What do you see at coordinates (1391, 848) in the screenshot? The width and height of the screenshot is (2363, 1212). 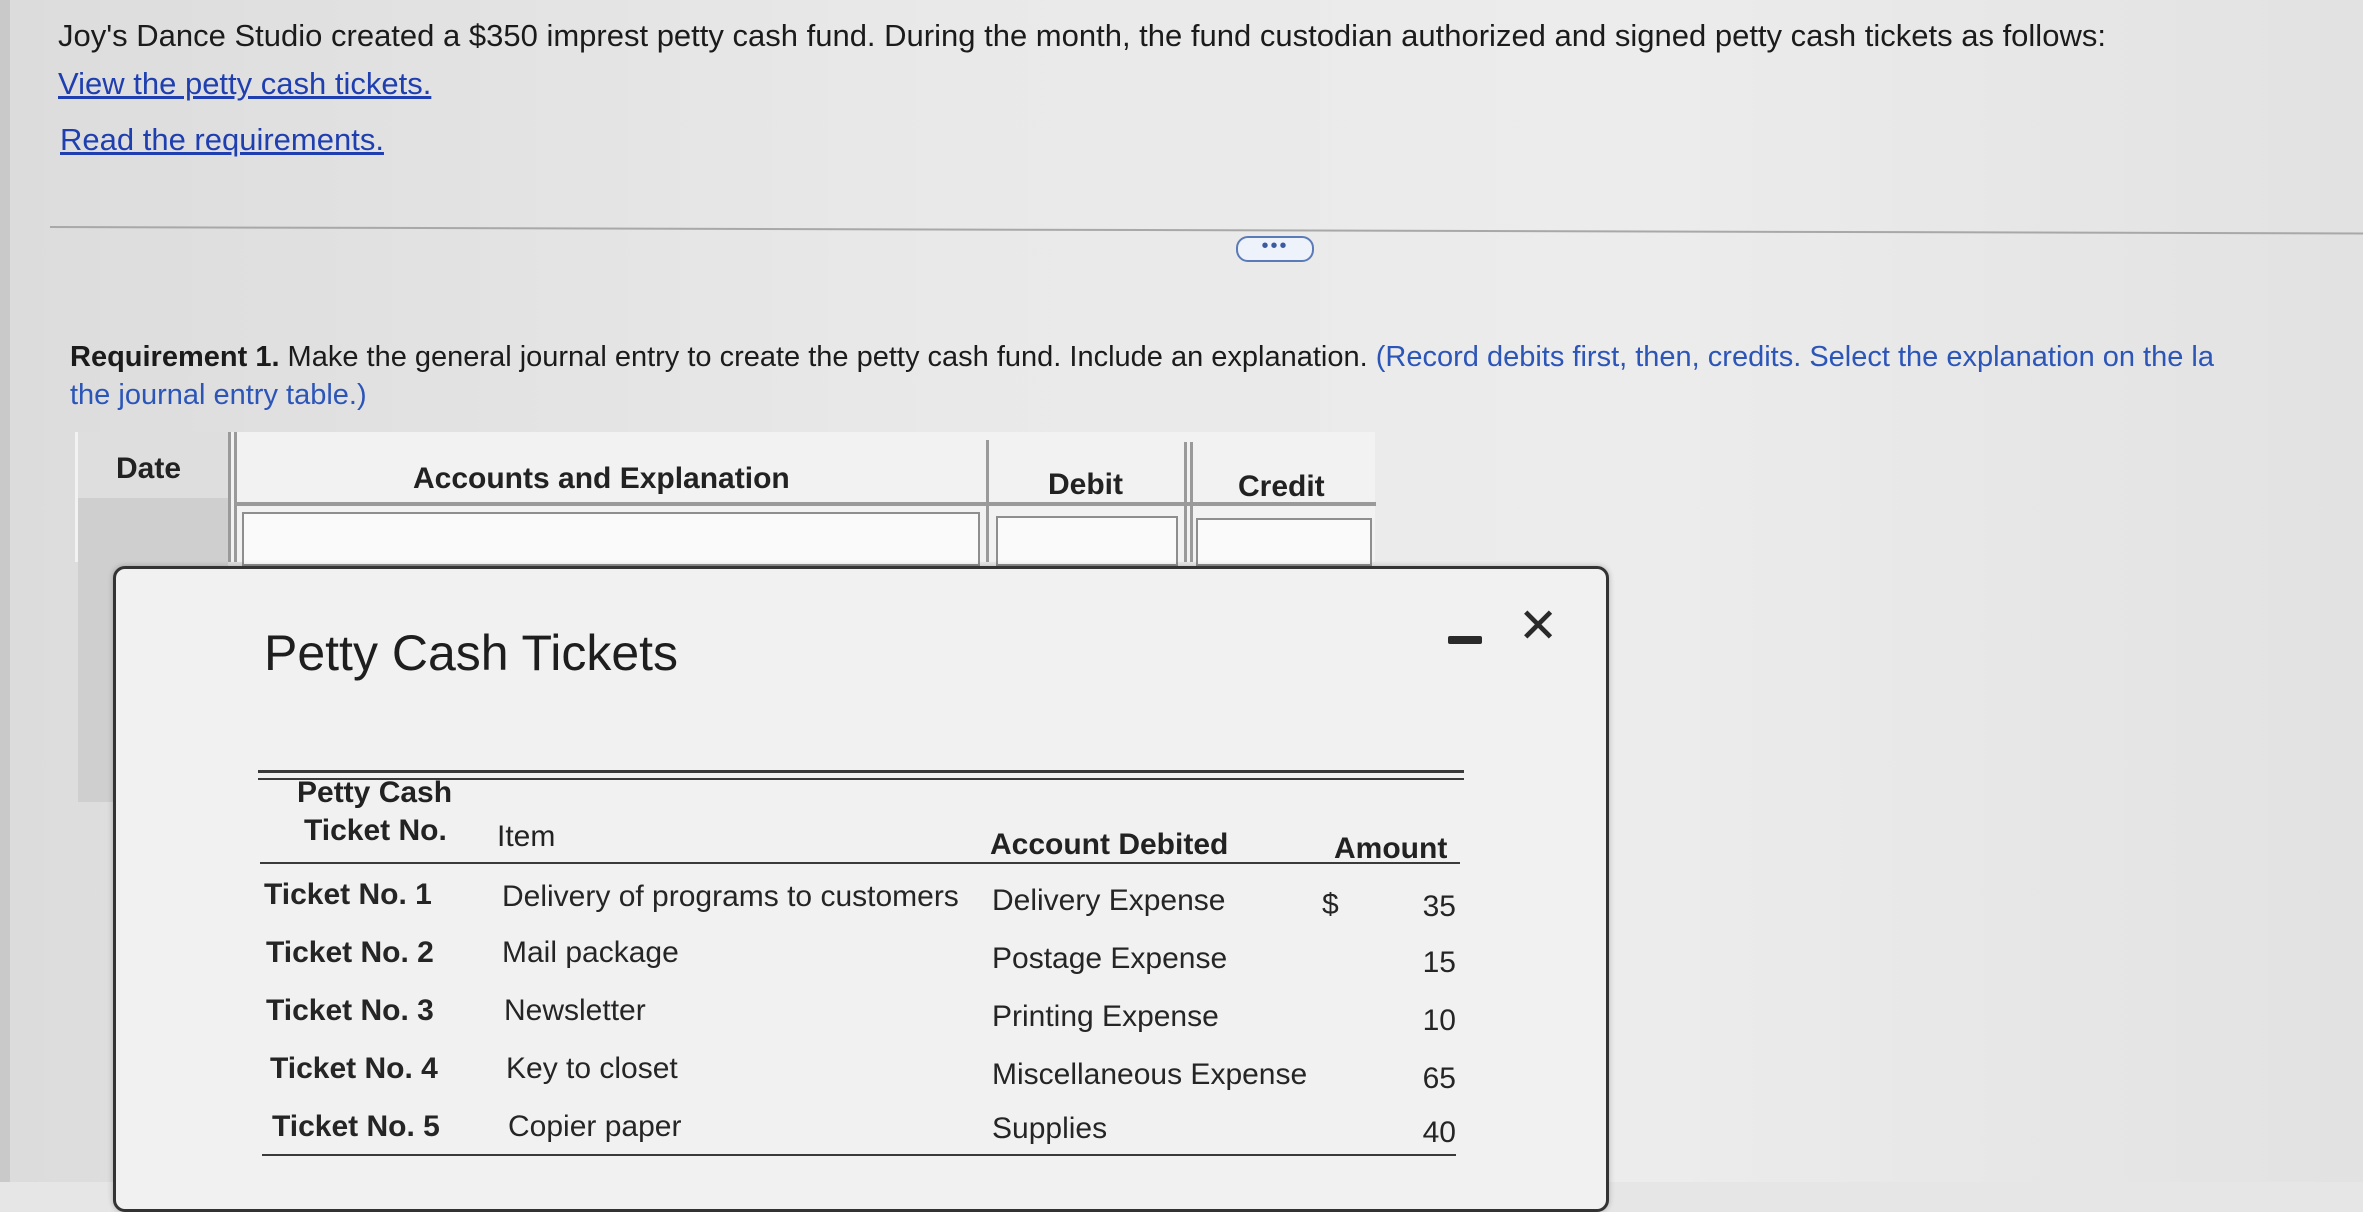 I see `header-amount: Amount` at bounding box center [1391, 848].